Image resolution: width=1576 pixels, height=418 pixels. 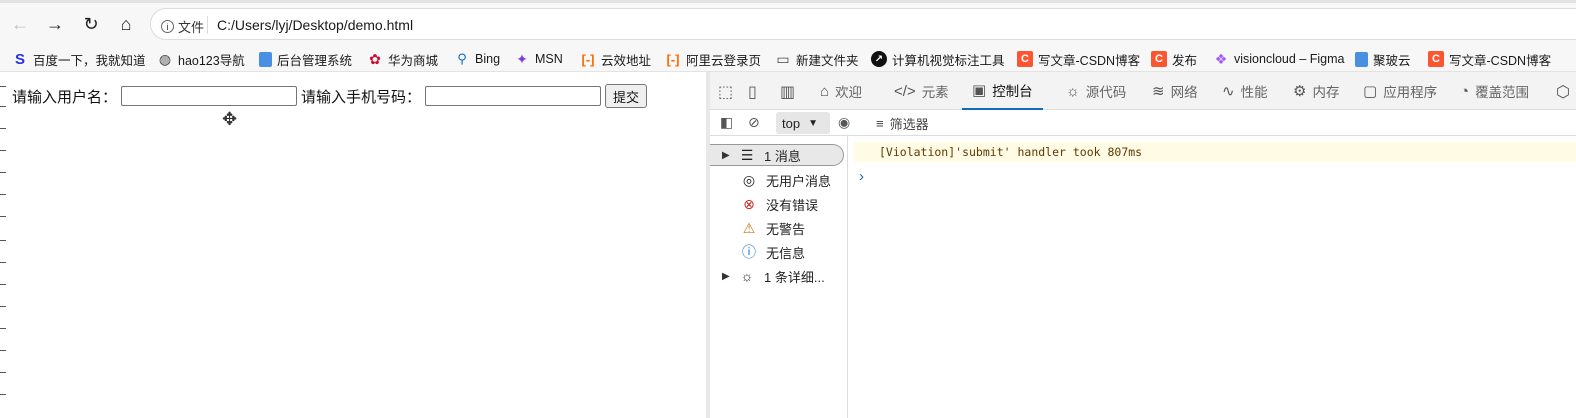 I want to click on tab-memory: ⚙ 内存, so click(x=1316, y=91).